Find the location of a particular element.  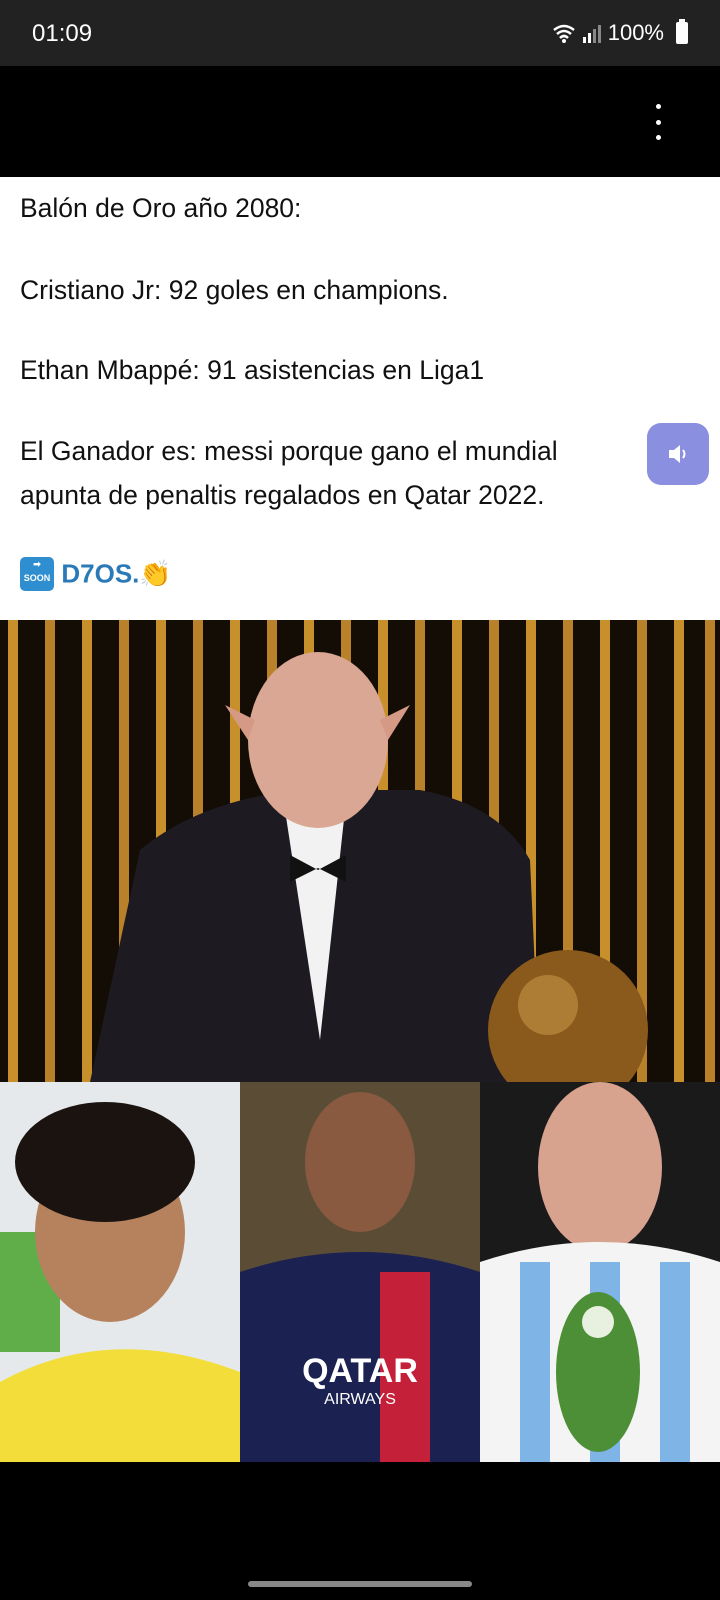

status-time: 01:09 is located at coordinates (62, 33).